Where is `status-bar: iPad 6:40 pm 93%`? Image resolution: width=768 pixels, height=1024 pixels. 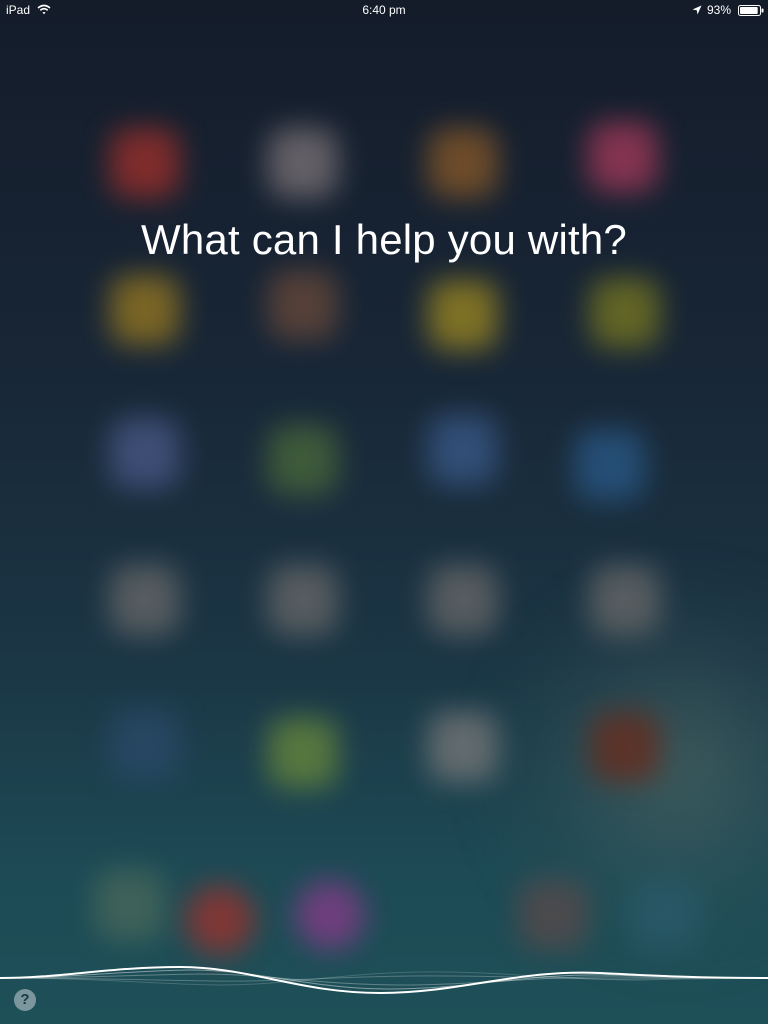 status-bar: iPad 6:40 pm 93% is located at coordinates (384, 10).